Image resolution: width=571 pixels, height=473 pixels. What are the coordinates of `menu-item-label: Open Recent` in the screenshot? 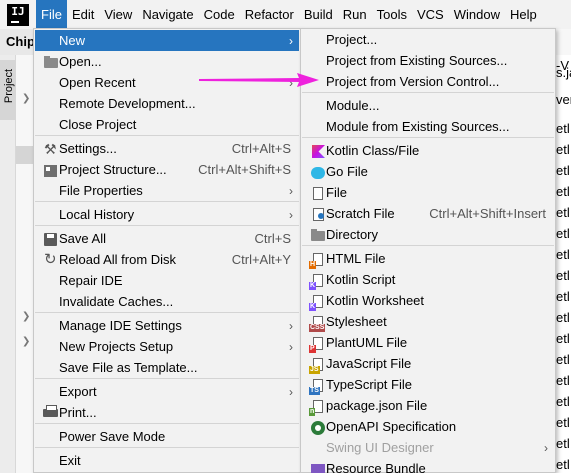 It's located at (97, 82).